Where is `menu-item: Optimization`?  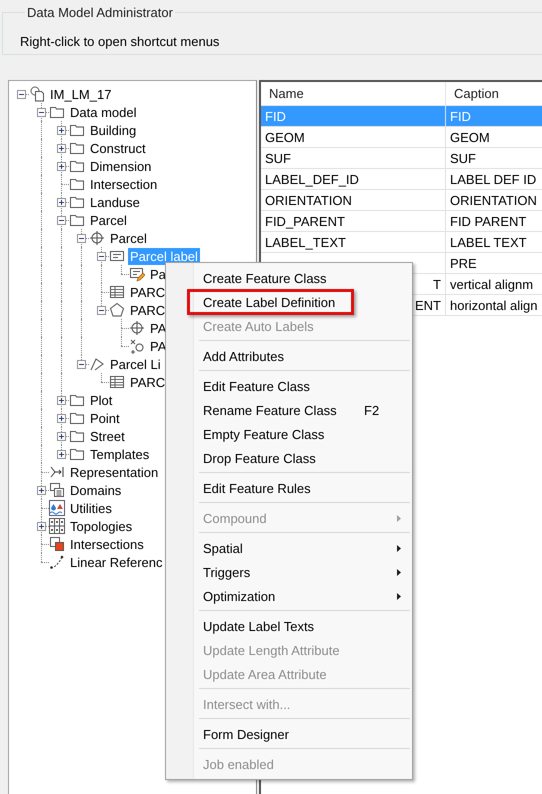 menu-item: Optimization is located at coordinates (289, 596).